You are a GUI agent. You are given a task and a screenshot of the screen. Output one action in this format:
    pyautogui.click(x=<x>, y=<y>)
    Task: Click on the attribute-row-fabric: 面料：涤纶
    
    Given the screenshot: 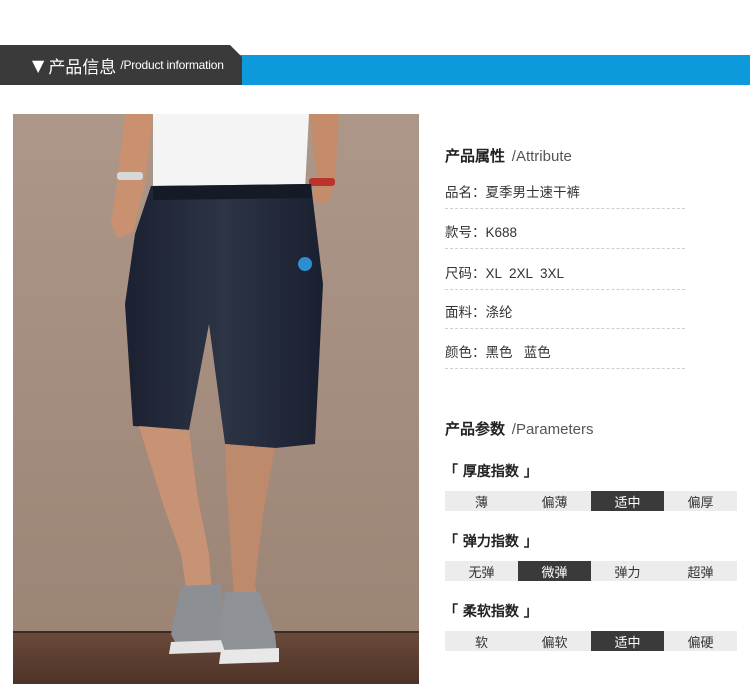 What is the action you would take?
    pyautogui.click(x=565, y=315)
    